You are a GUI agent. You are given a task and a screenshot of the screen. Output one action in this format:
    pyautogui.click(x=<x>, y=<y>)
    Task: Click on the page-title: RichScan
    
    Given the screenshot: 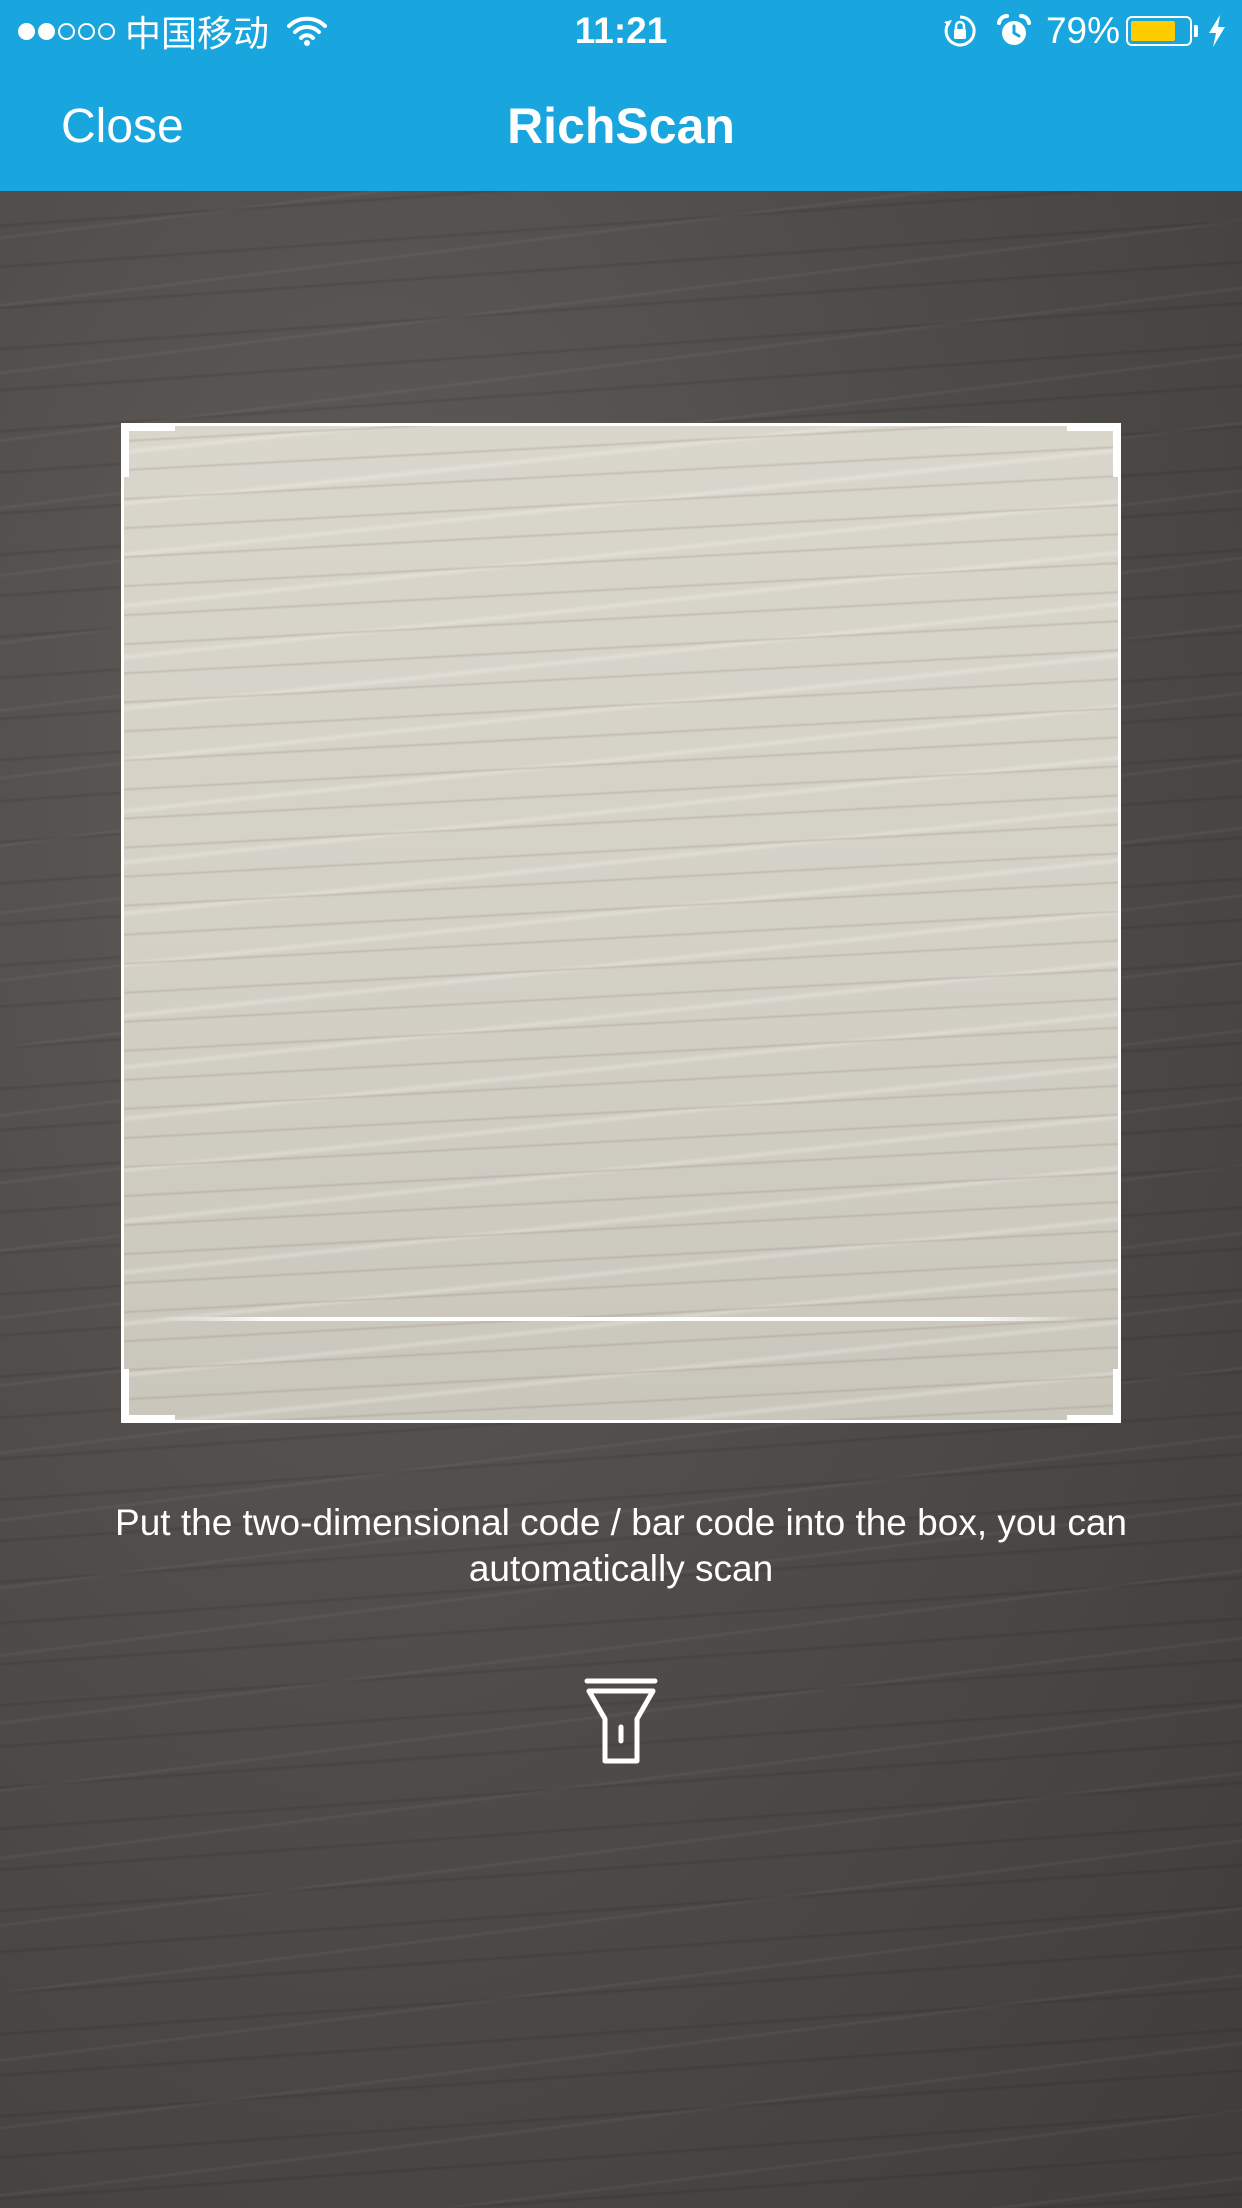 What is the action you would take?
    pyautogui.click(x=621, y=126)
    